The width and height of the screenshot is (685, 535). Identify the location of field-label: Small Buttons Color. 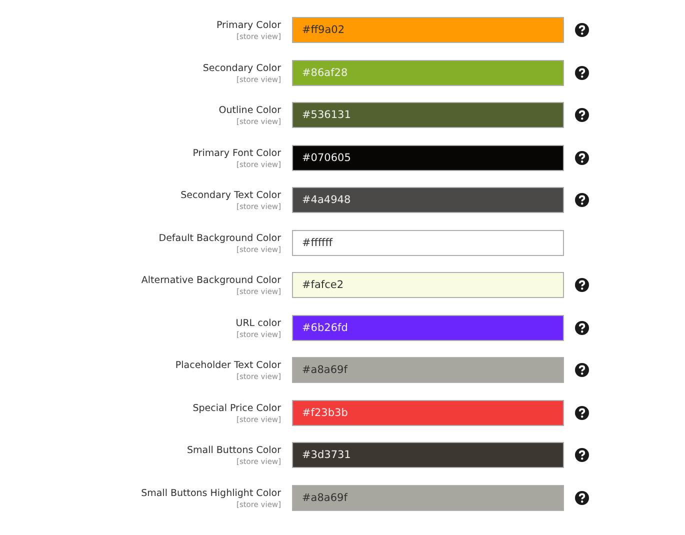
(234, 450).